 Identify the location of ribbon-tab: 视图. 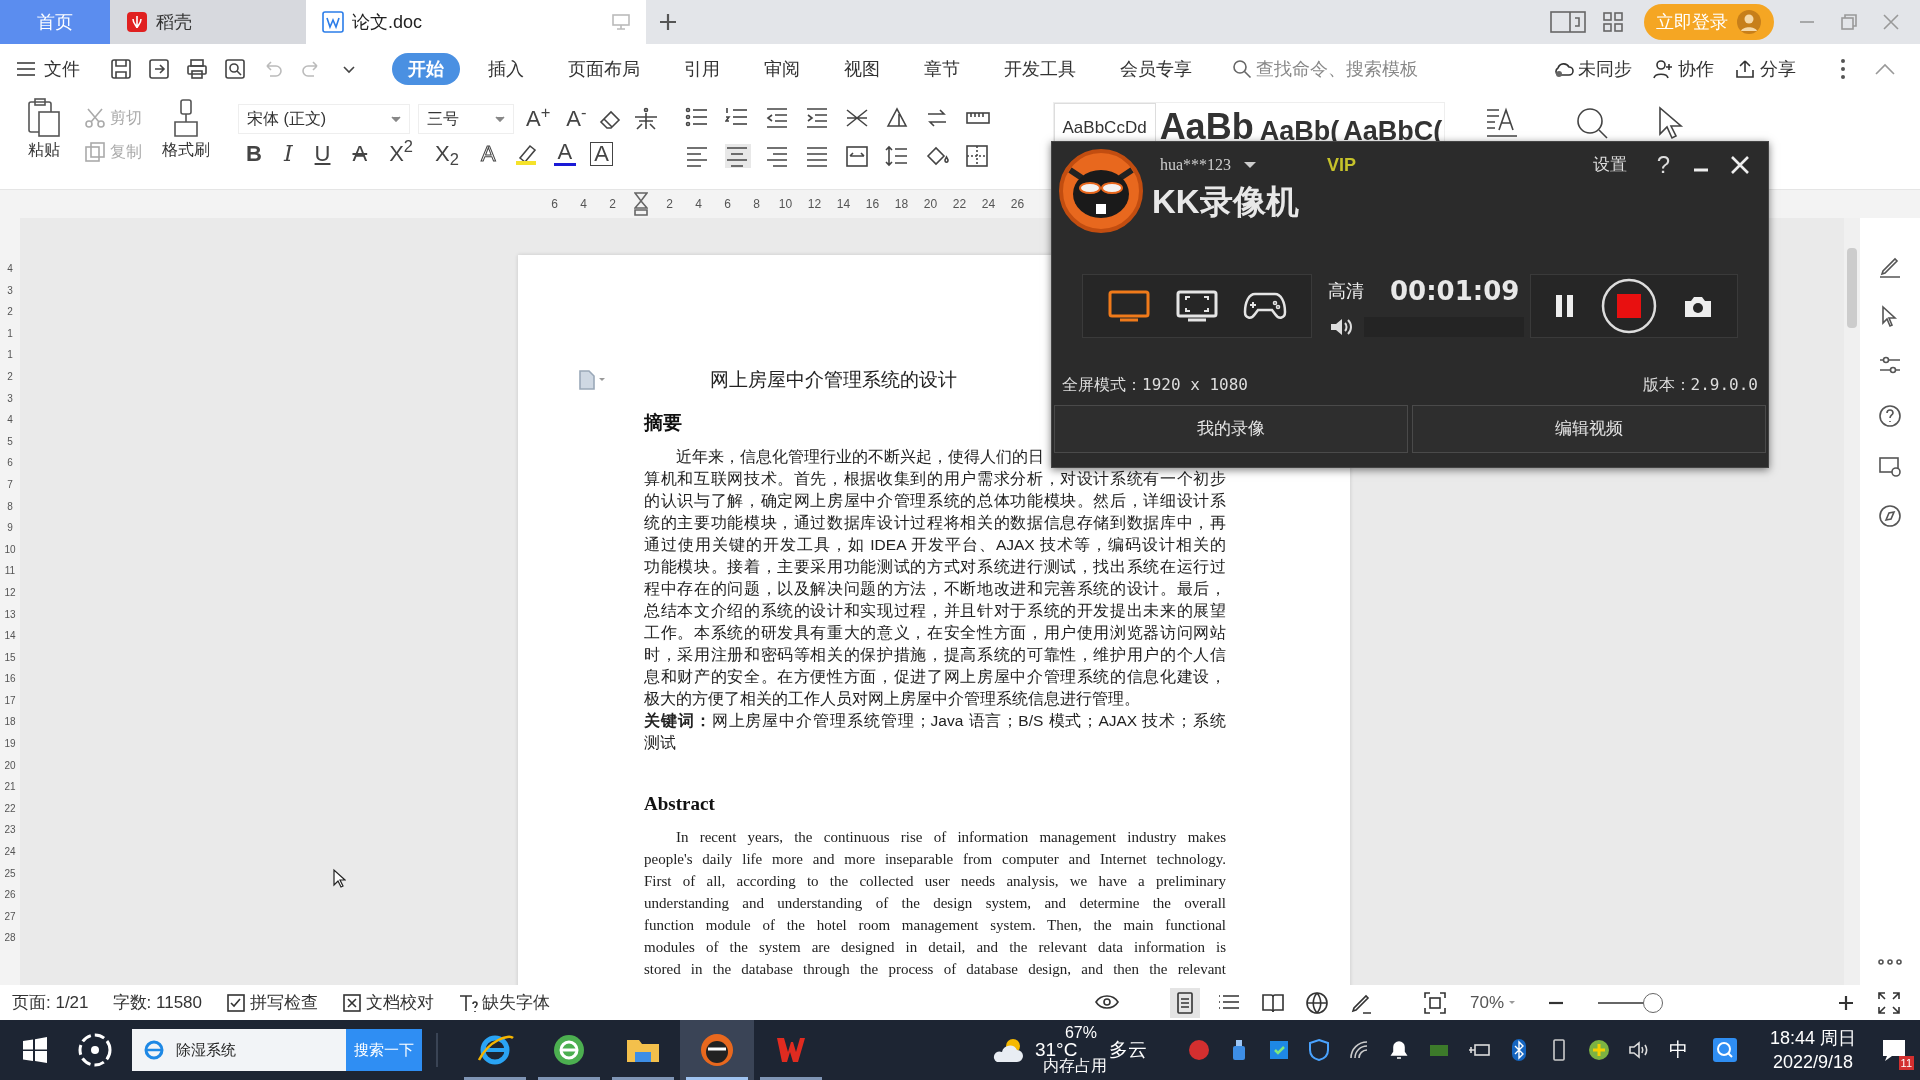
(862, 69).